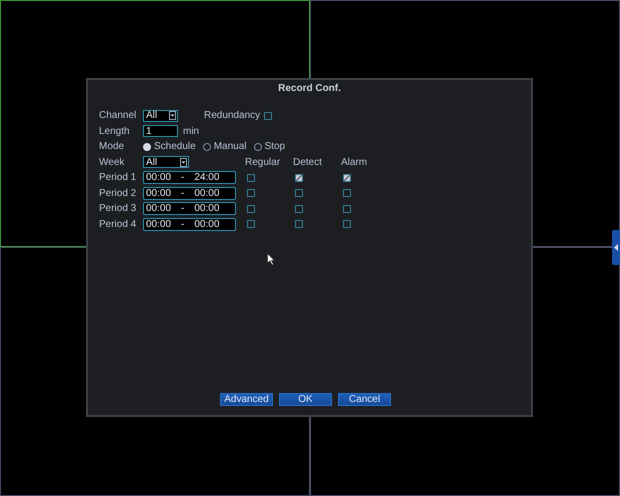 The width and height of the screenshot is (620, 496). What do you see at coordinates (354, 162) in the screenshot?
I see `column-header: Alarm` at bounding box center [354, 162].